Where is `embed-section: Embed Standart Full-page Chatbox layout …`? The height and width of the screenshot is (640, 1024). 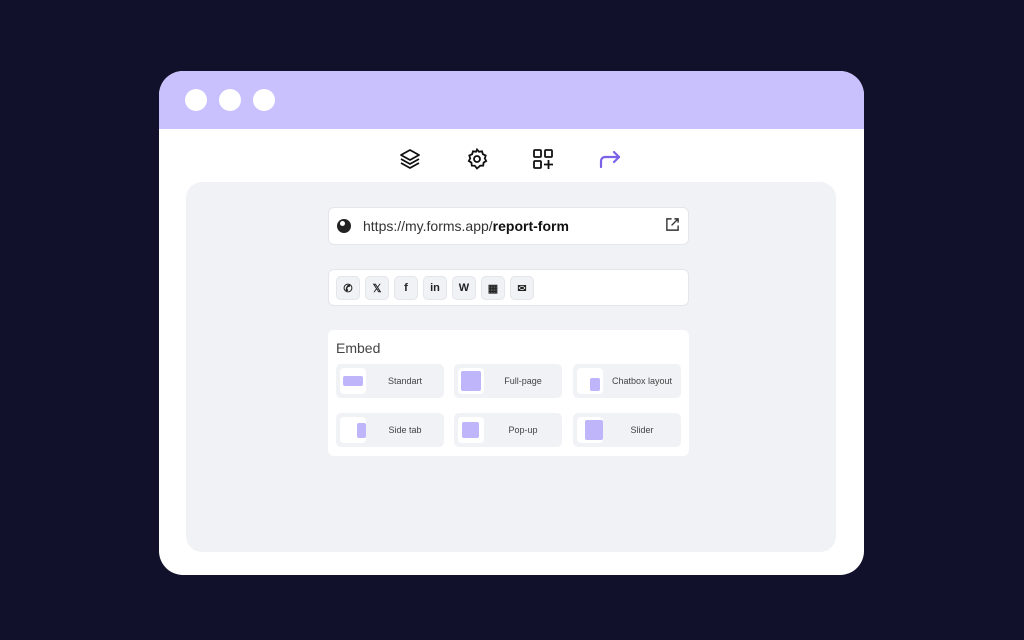 embed-section: Embed Standart Full-page Chatbox layout … is located at coordinates (508, 393).